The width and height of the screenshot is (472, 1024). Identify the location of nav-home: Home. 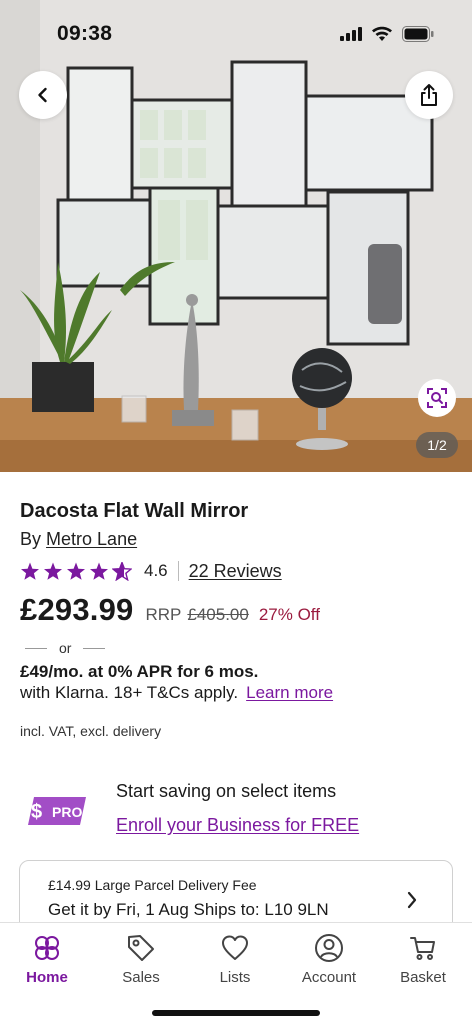
(47, 959).